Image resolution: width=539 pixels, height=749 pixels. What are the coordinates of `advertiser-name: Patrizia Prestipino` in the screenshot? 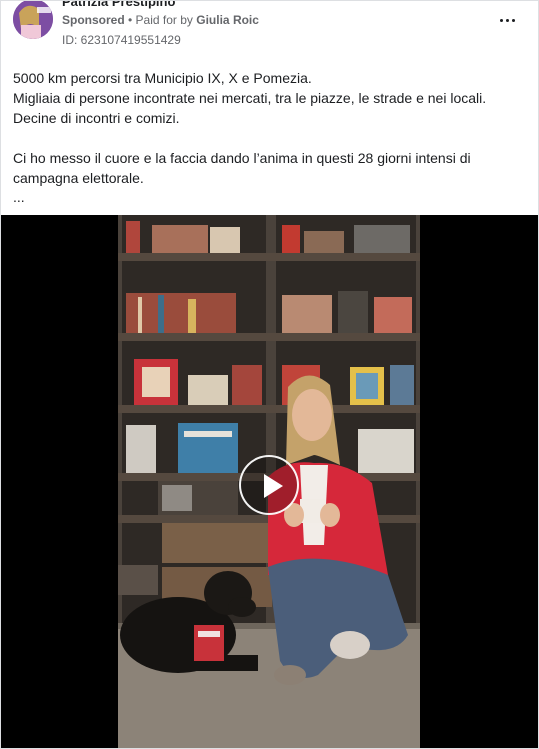 It's located at (118, 4).